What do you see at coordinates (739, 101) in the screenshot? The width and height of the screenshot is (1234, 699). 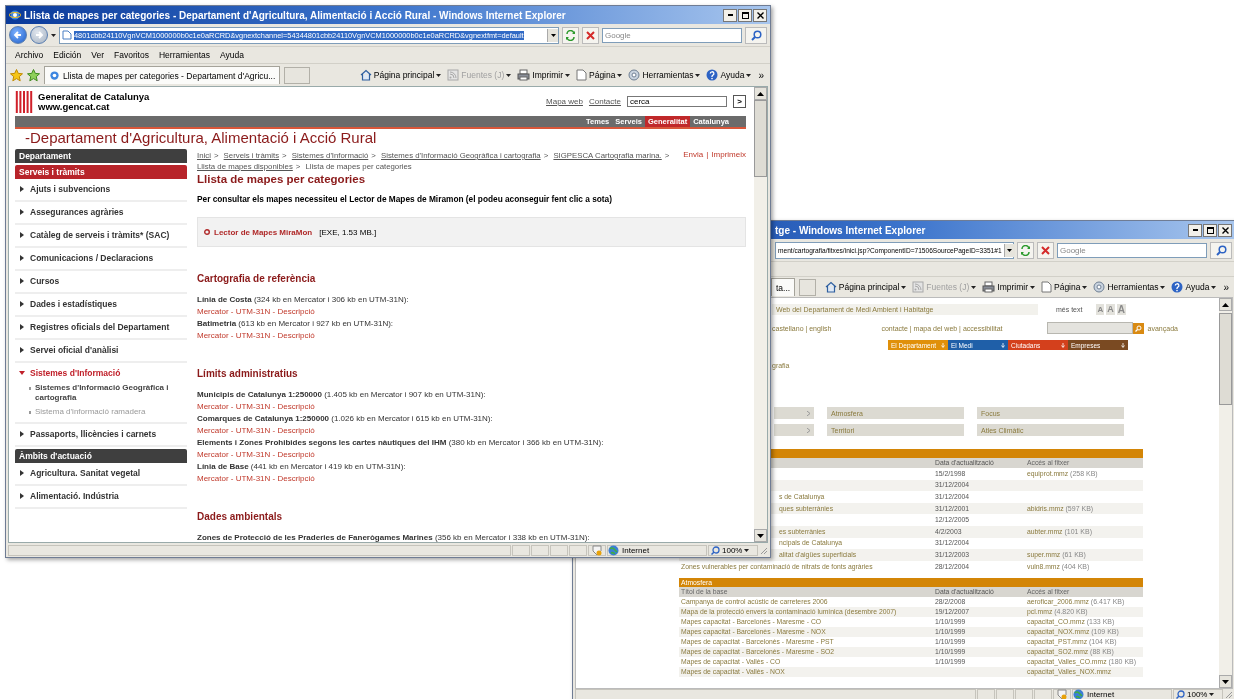 I see `search-go-button: >` at bounding box center [739, 101].